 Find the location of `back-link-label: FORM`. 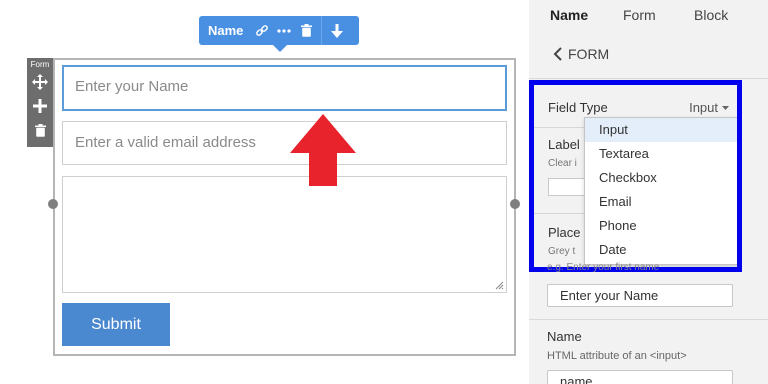

back-link-label: FORM is located at coordinates (589, 54).